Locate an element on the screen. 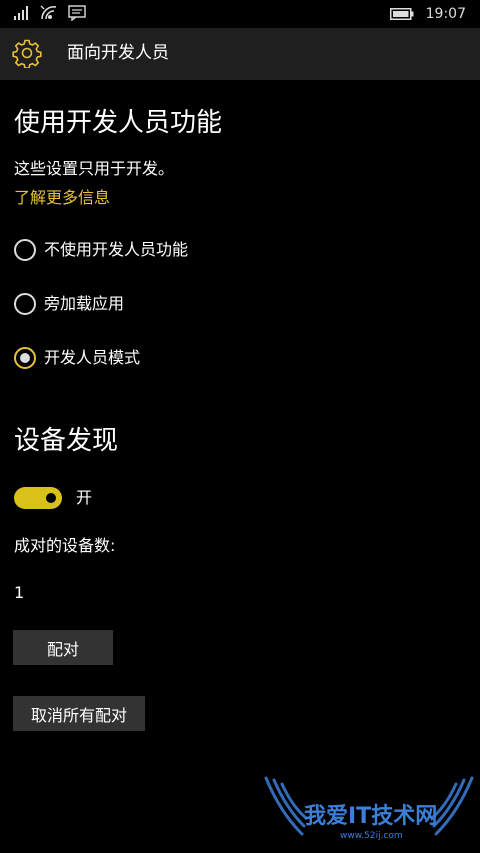 This screenshot has height=853, width=480. radio-label: 旁加载应用 is located at coordinates (84, 303).